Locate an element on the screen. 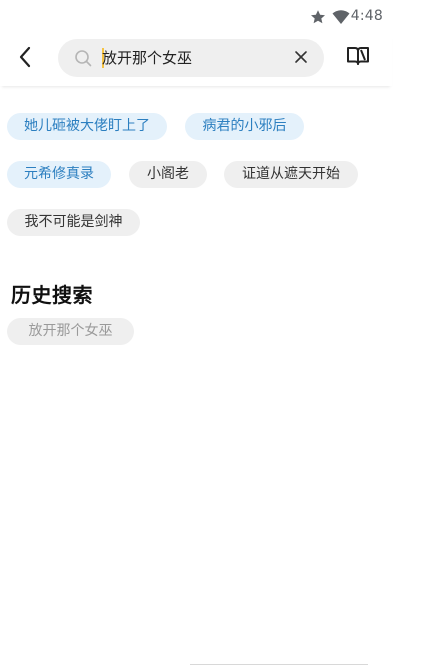  clear-search-button is located at coordinates (301, 58).